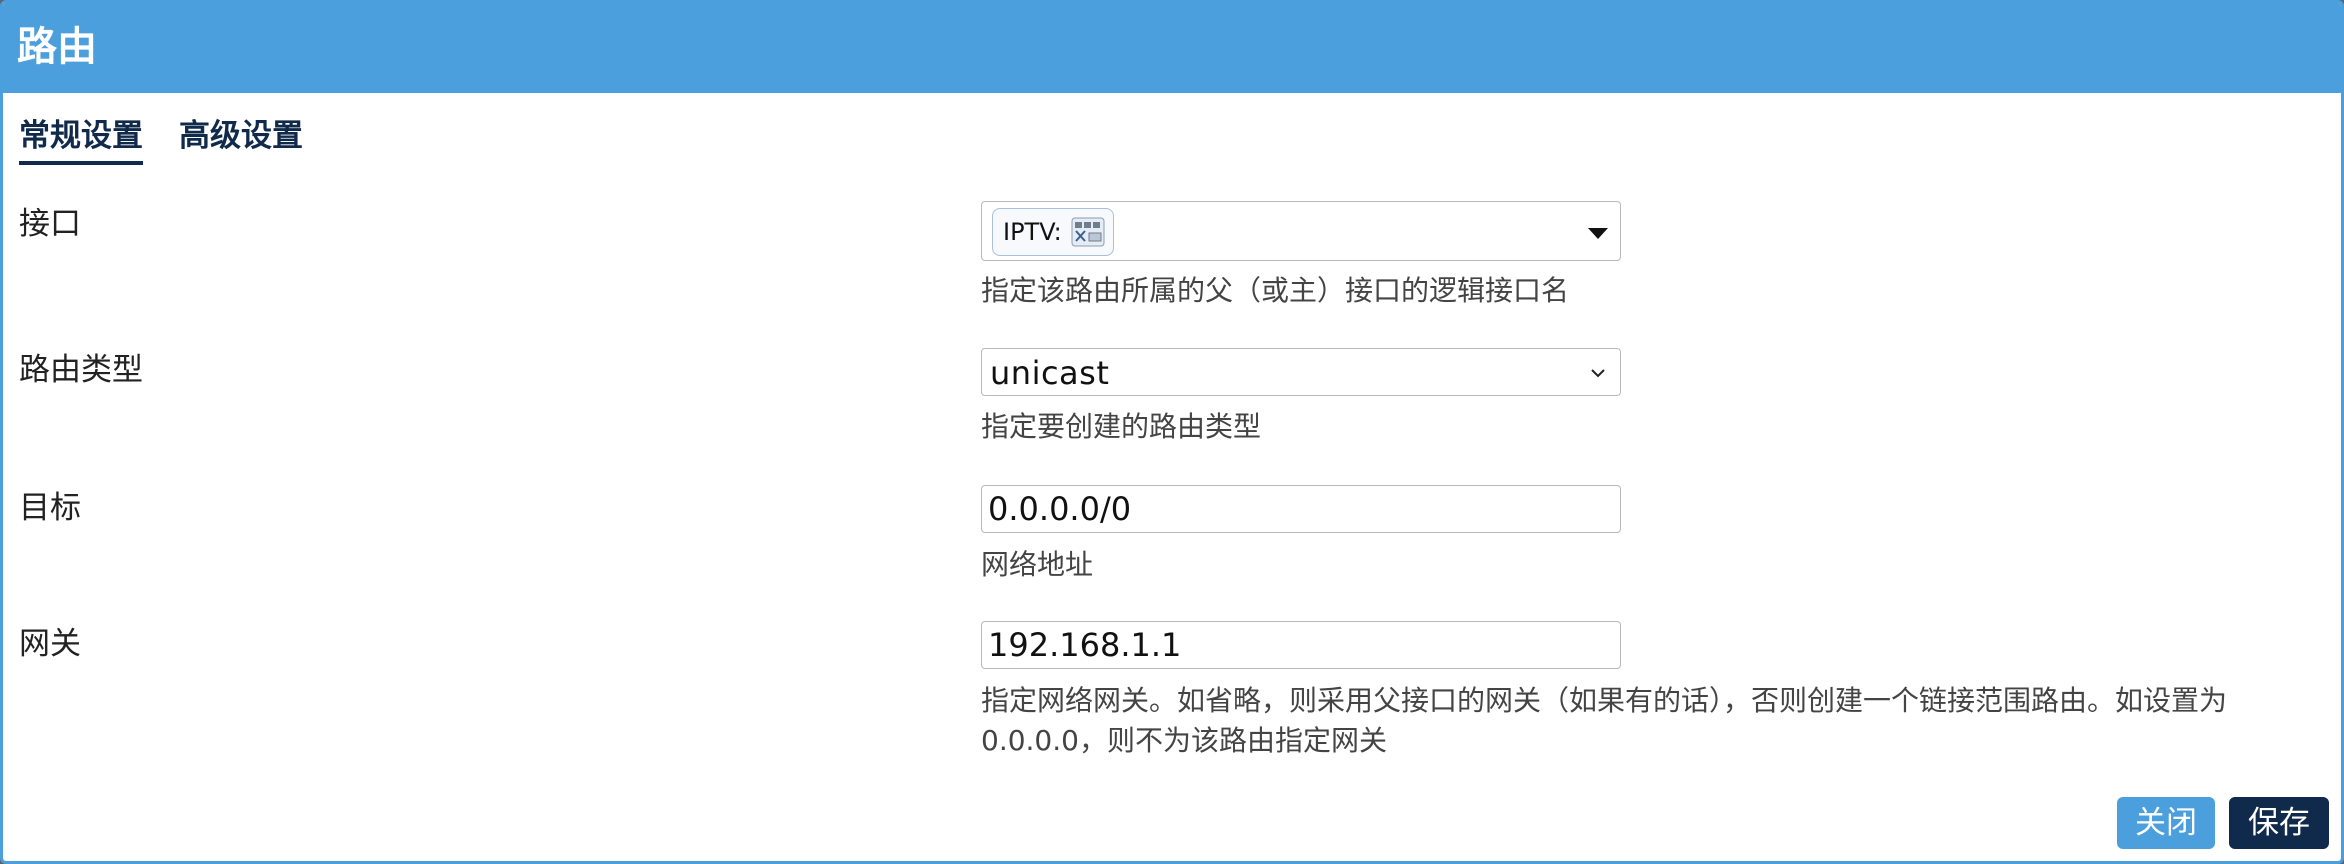 This screenshot has width=2344, height=864. I want to click on interface-chip-label: IPTV:, so click(1032, 232).